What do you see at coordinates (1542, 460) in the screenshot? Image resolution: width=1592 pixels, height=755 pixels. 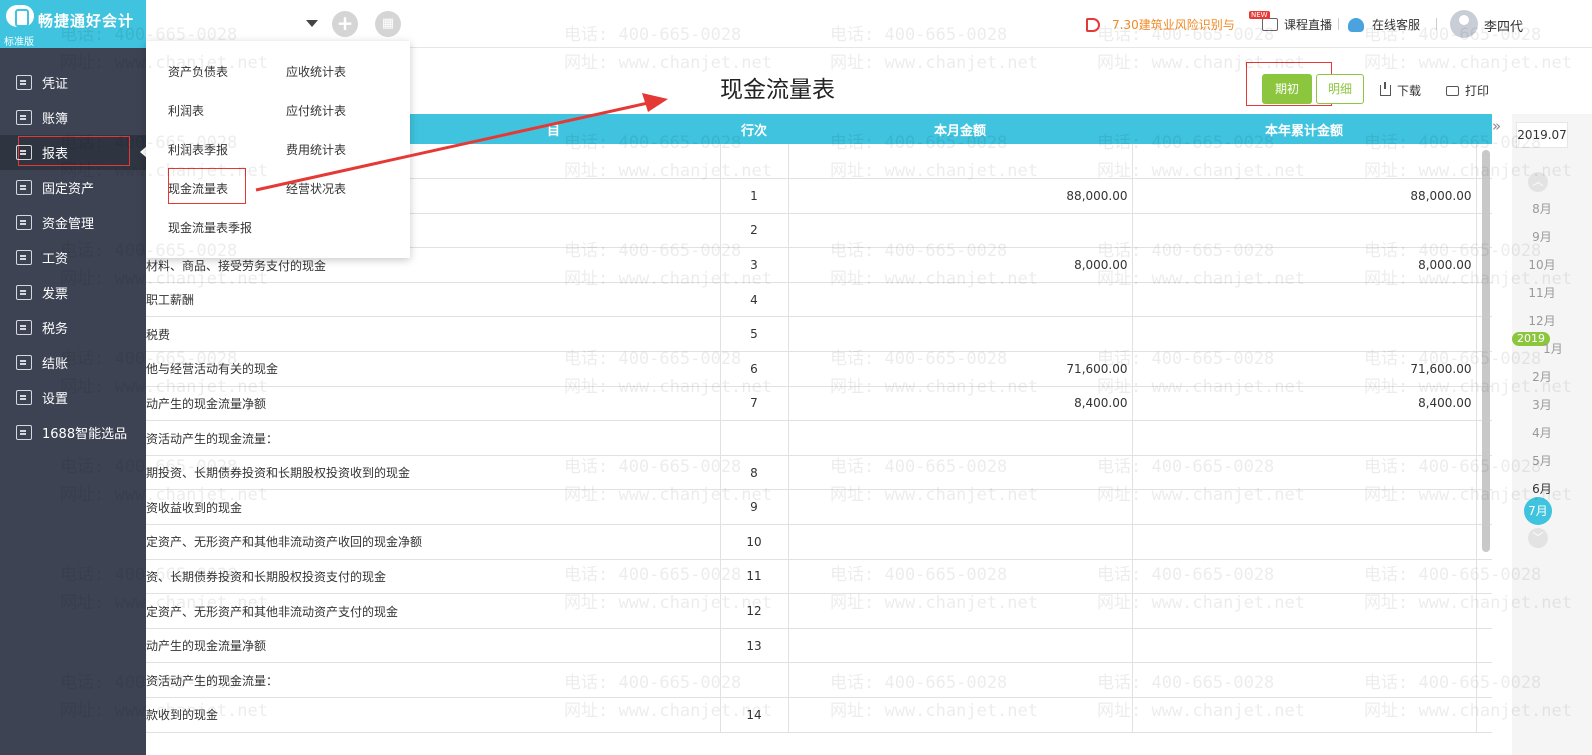 I see `timeline-month: 5月` at bounding box center [1542, 460].